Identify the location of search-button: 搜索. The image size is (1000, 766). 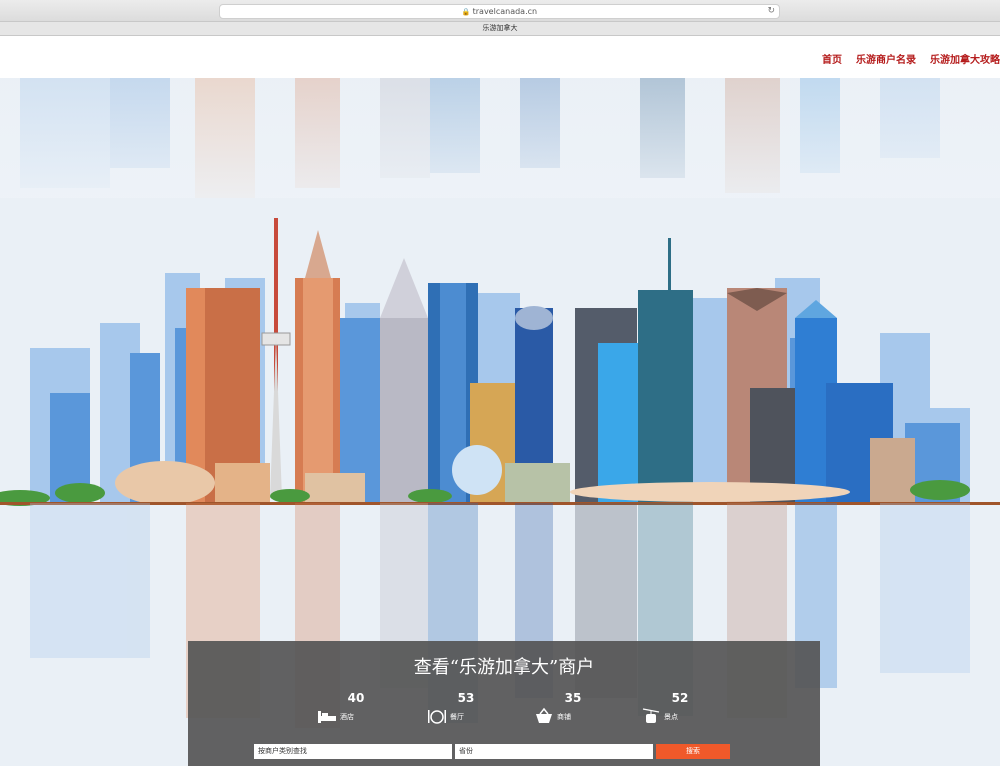
(693, 751).